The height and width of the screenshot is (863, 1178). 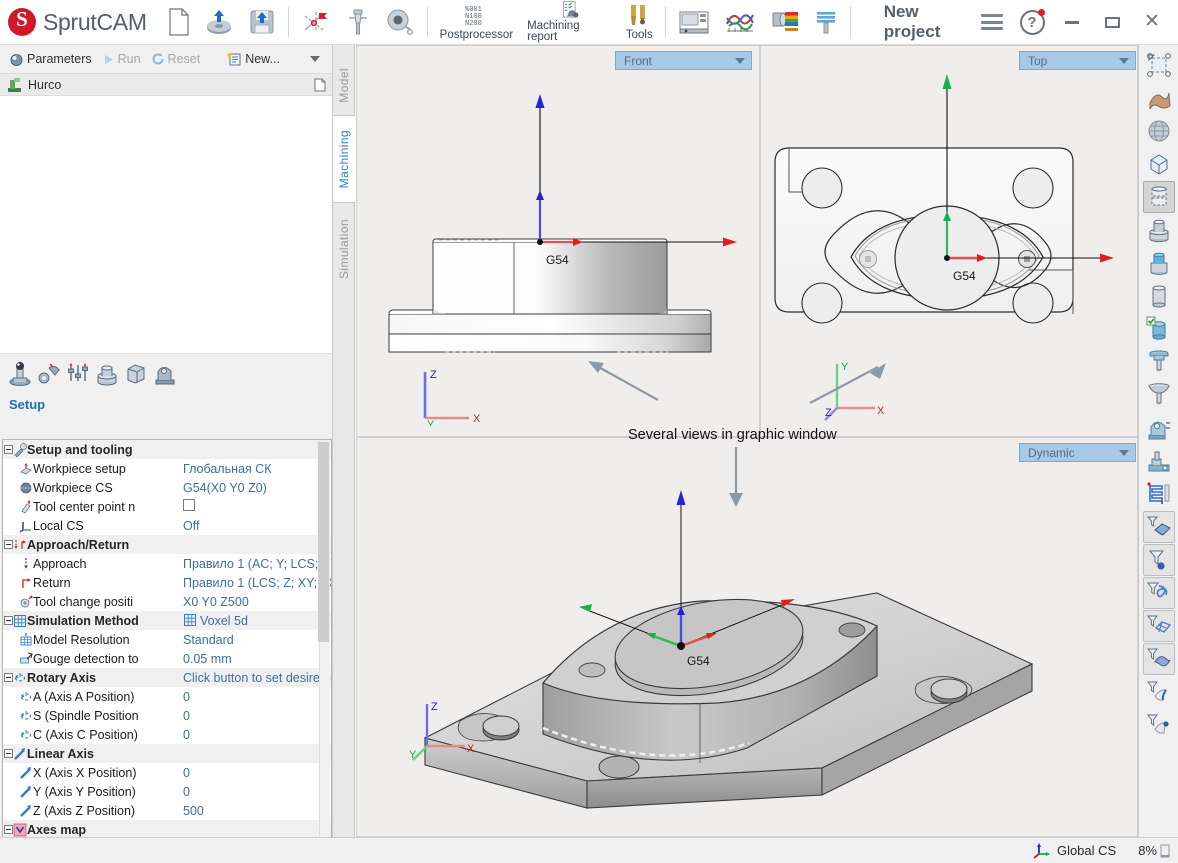 What do you see at coordinates (167, 772) in the screenshot?
I see `property-row: X (Axis X Position) 0` at bounding box center [167, 772].